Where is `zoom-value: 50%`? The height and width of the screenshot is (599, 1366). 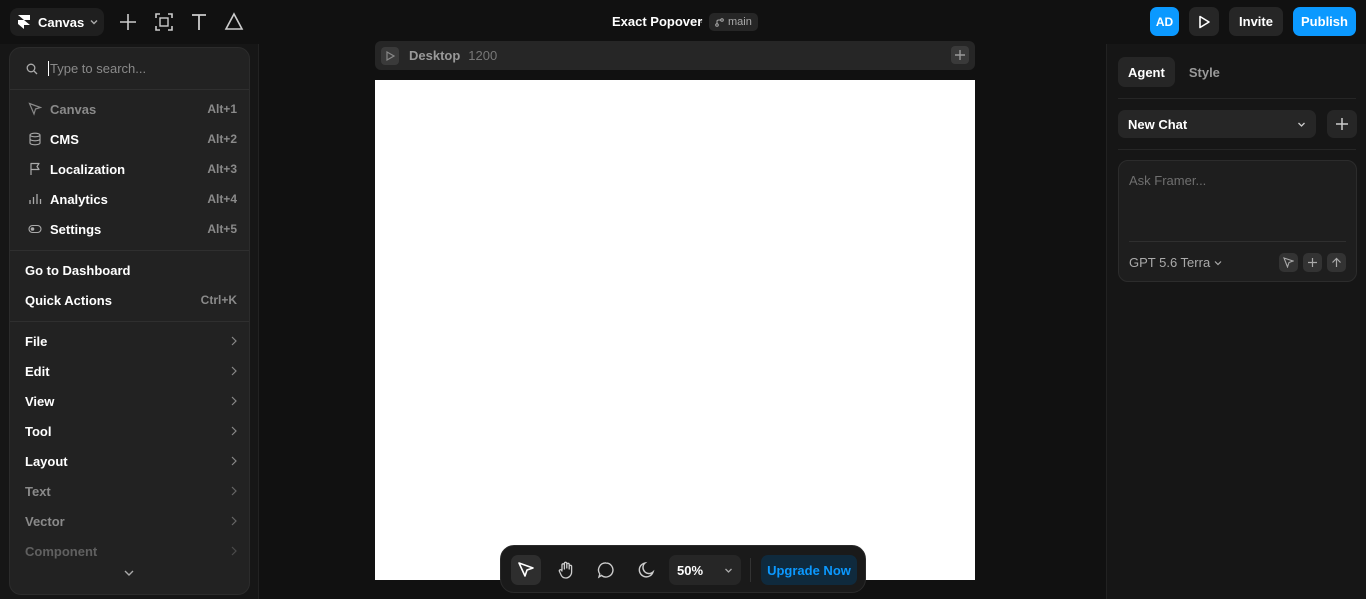
zoom-value: 50% is located at coordinates (690, 570).